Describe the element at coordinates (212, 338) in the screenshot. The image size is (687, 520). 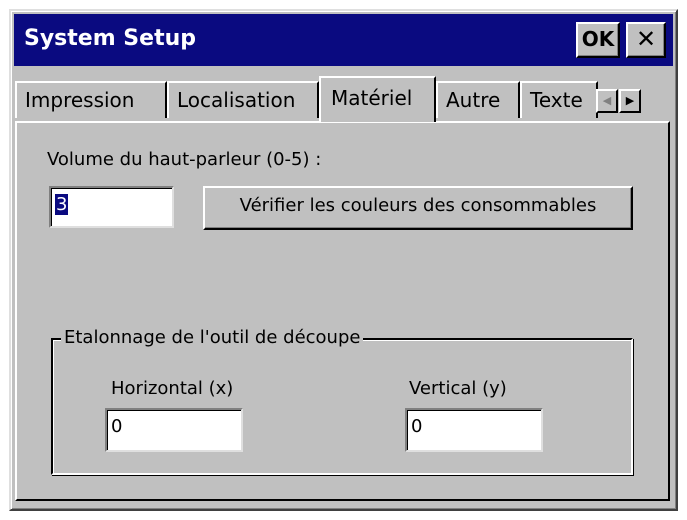
I see `cutter-calibration-title: Etalonnage de l'outil de découpe` at that location.